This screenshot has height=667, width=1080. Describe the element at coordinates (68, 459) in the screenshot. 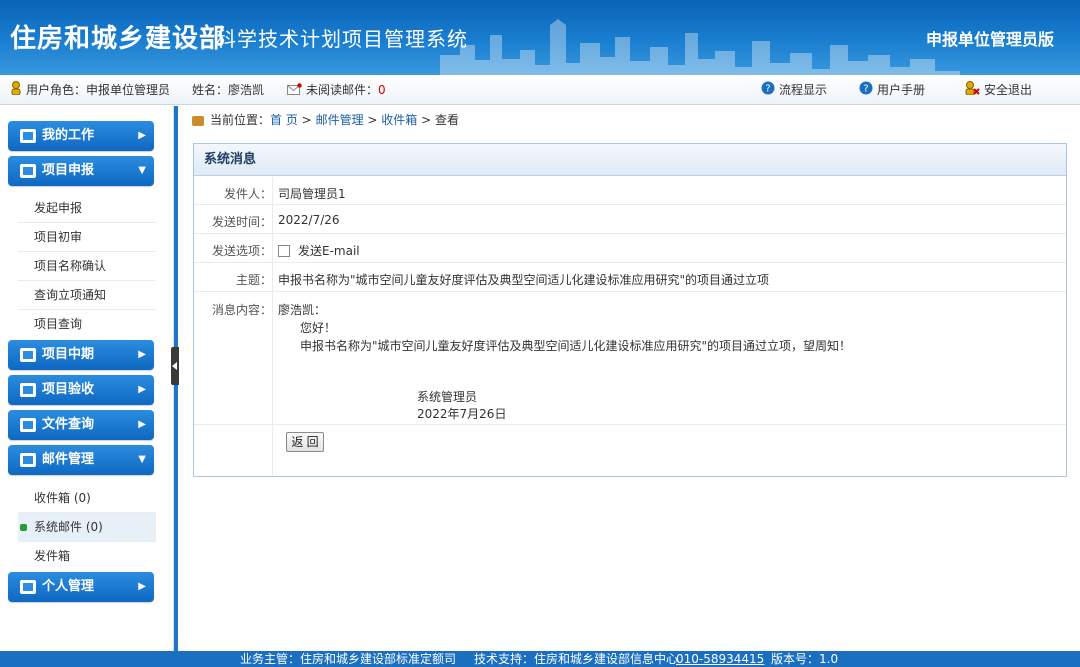

I see `nav-label: 邮件管理` at that location.